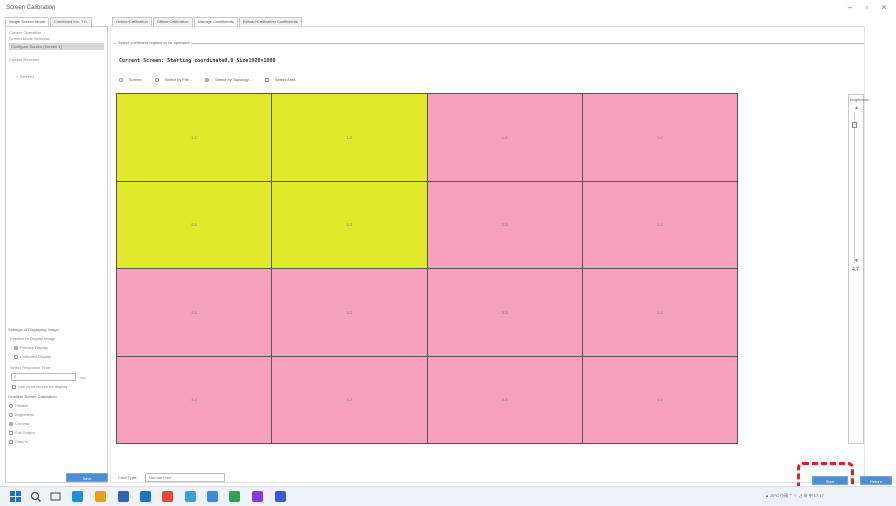 The width and height of the screenshot is (896, 506). I want to click on brightness-label: Brightness, so click(24, 414).